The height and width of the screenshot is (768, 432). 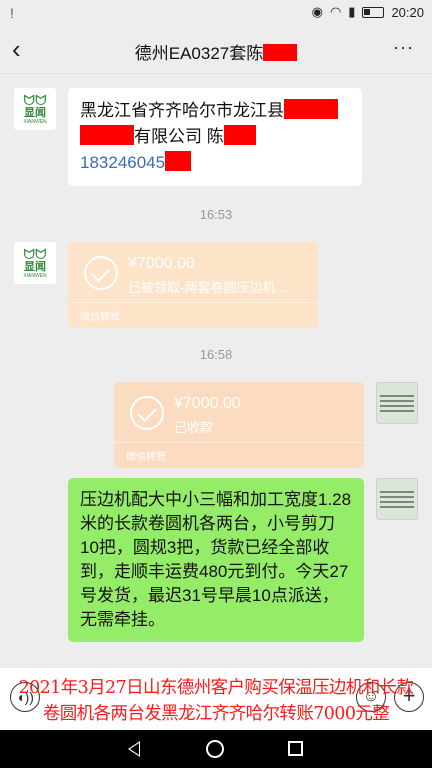 I want to click on chat-header: ‹ 德州EA0327套陈 ···, so click(x=216, y=50).